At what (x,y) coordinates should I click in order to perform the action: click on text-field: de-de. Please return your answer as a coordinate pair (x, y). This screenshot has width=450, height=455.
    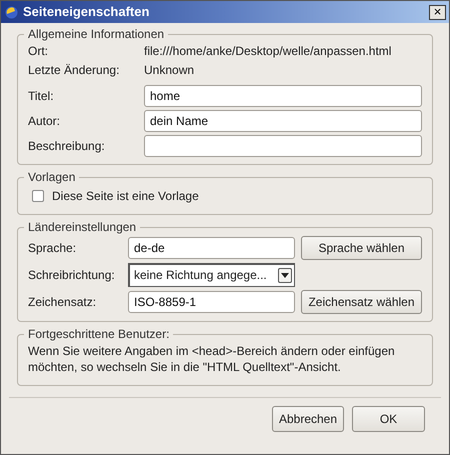
    Looking at the image, I should click on (211, 247).